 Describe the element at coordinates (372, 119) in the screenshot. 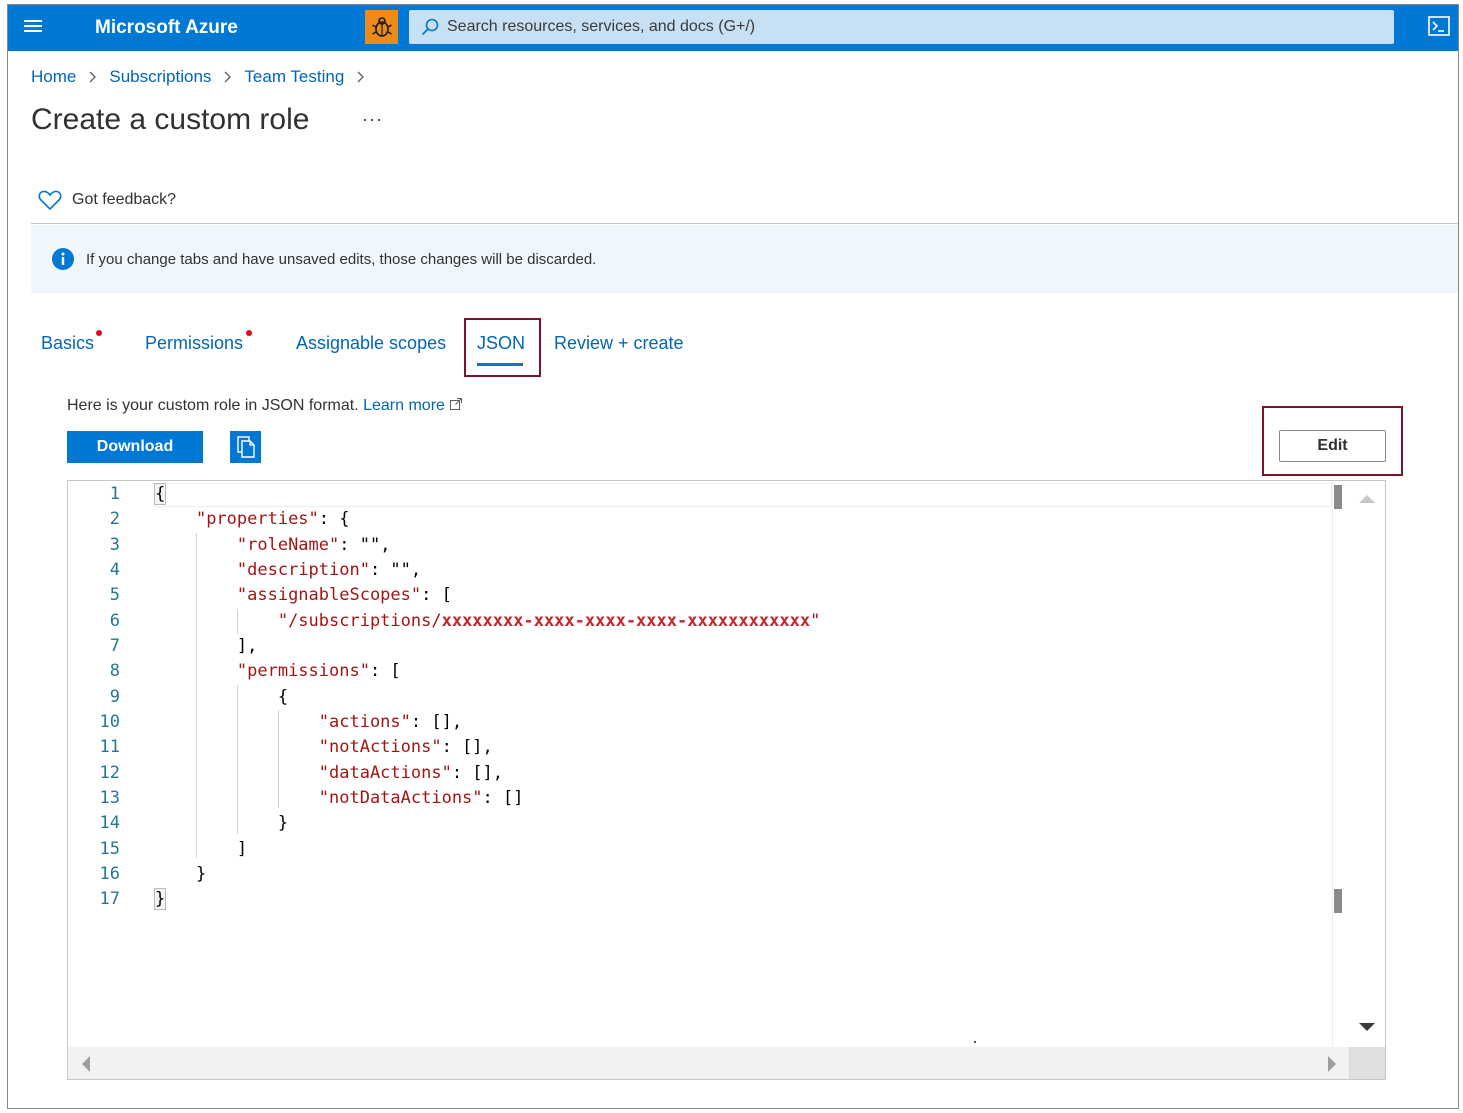

I see `more-options-button: ···` at that location.